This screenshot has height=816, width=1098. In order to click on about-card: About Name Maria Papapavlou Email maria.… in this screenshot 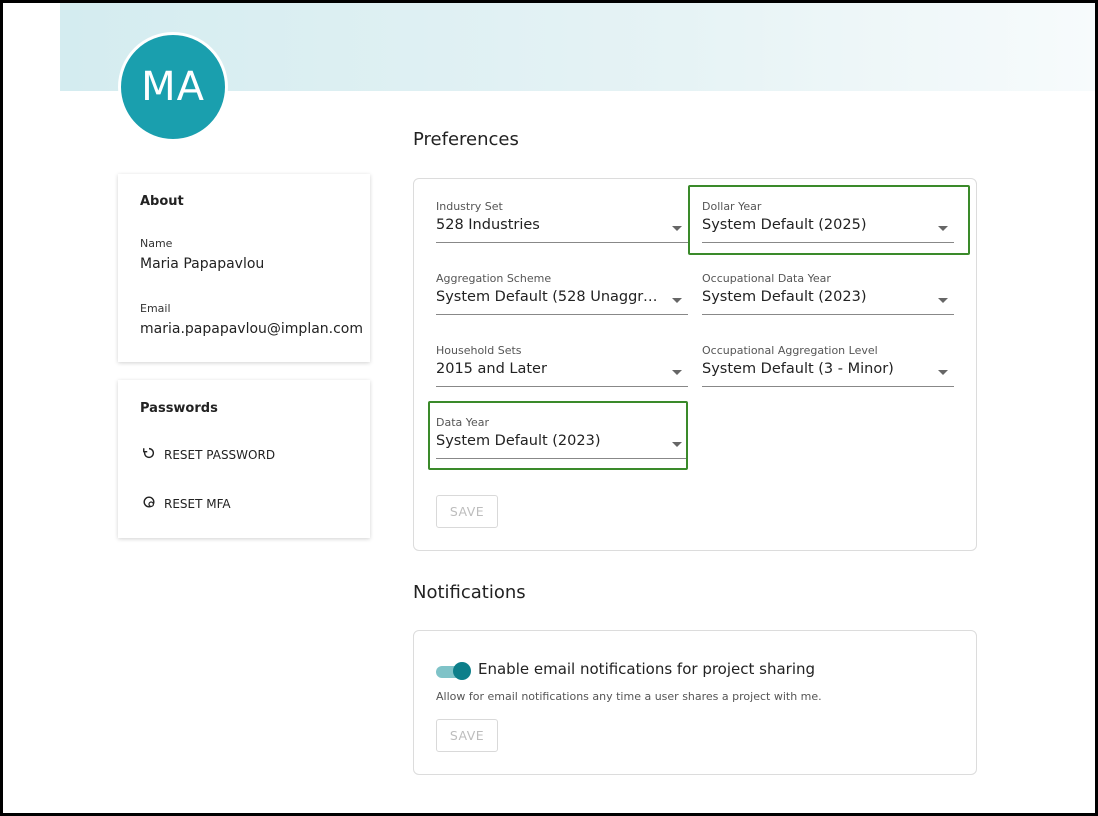, I will do `click(244, 268)`.